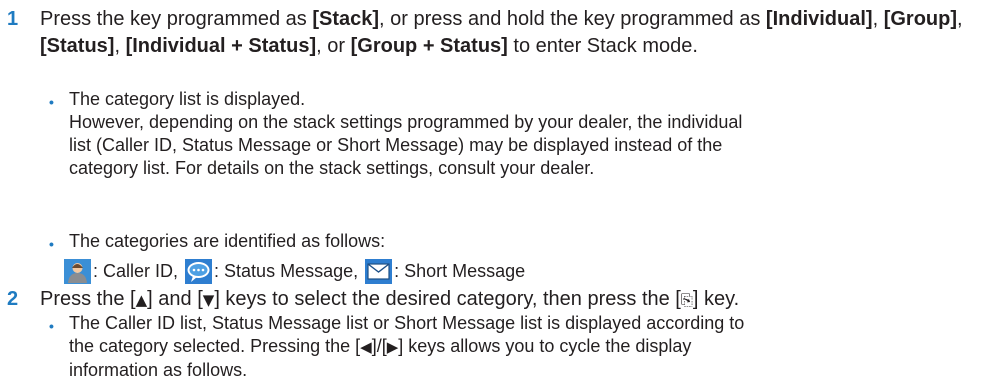 This screenshot has height=389, width=986. Describe the element at coordinates (138, 271) in the screenshot. I see `caller-id-label: : Caller ID,` at that location.